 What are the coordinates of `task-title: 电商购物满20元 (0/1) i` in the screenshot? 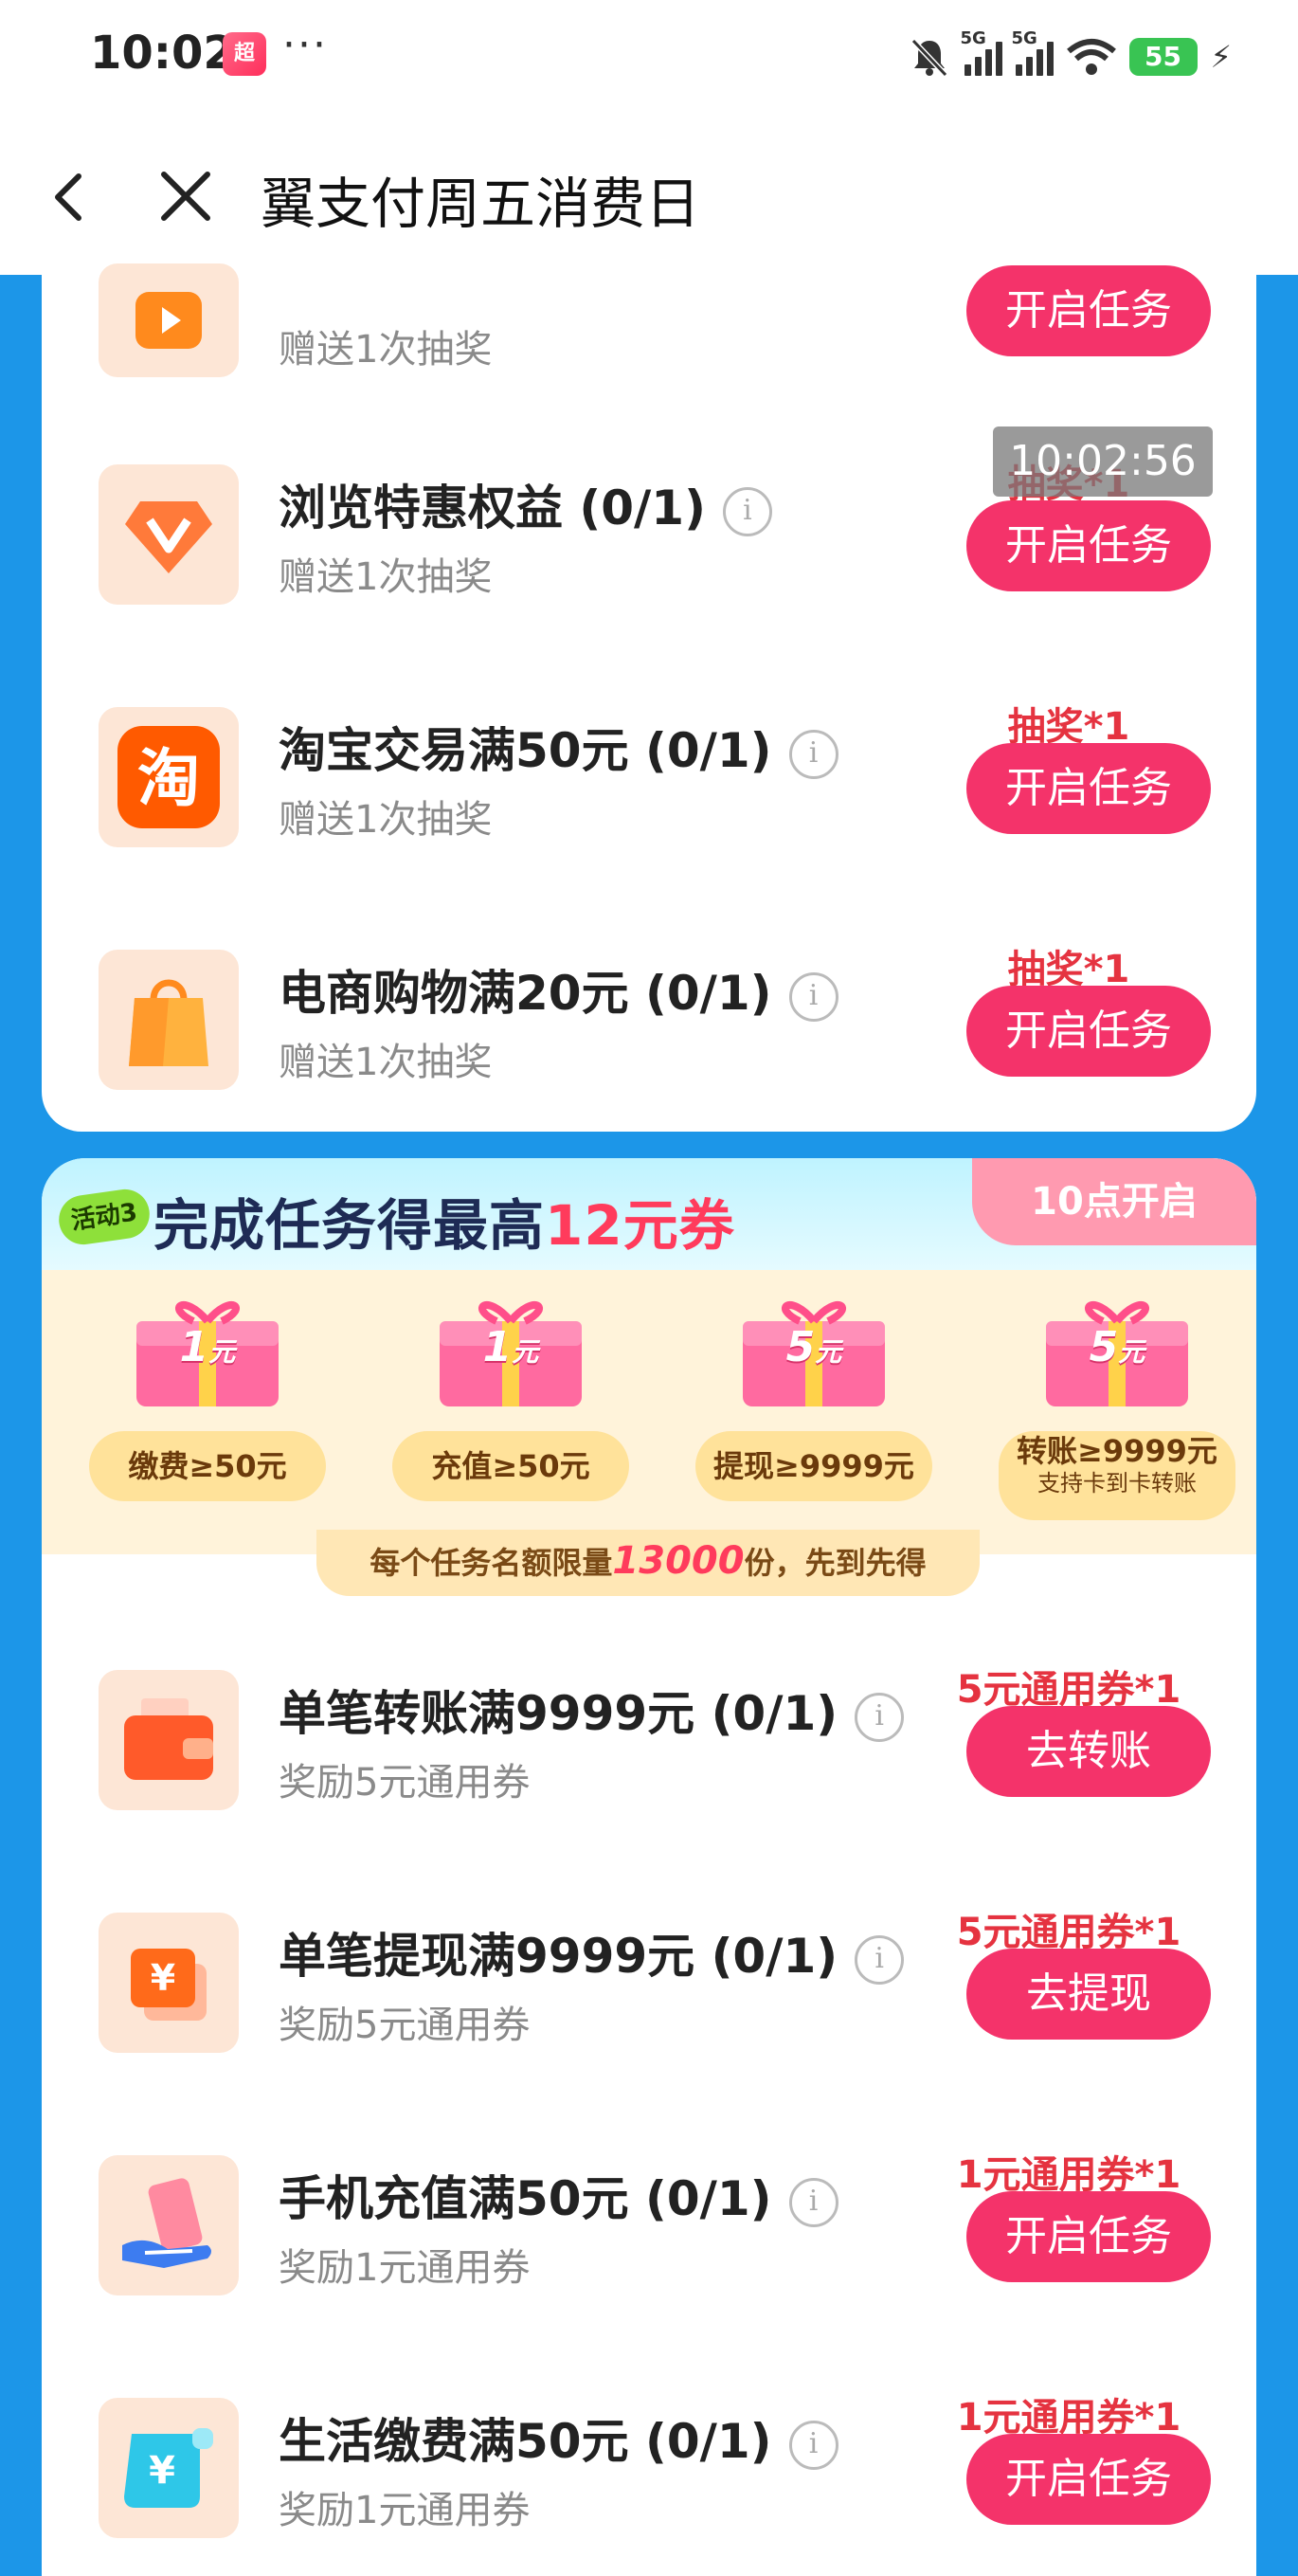 It's located at (558, 989).